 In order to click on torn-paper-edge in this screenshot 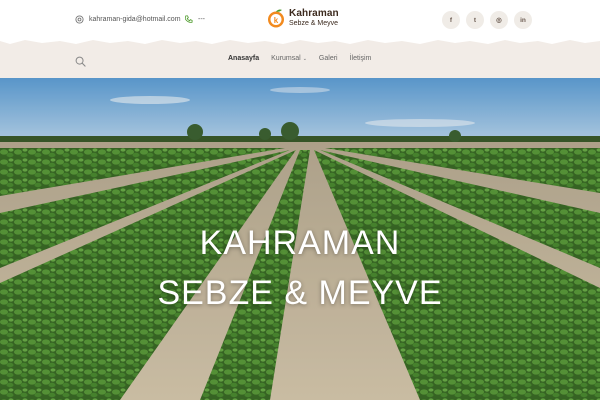, I will do `click(300, 41)`.